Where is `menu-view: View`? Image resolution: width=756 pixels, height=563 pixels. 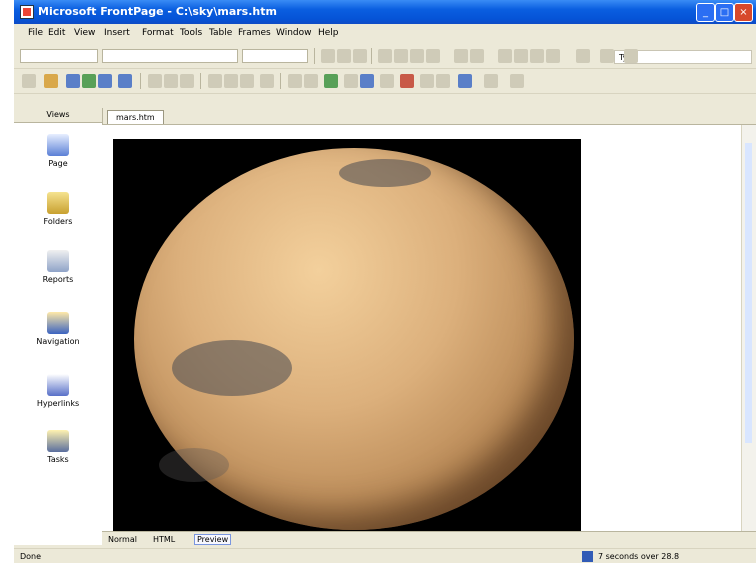 menu-view: View is located at coordinates (84, 33).